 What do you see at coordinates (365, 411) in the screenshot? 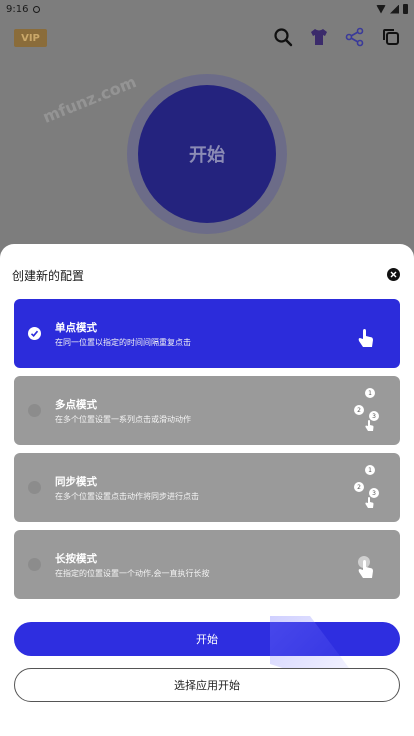
I see `multi-tap-icon: 1 2 3` at bounding box center [365, 411].